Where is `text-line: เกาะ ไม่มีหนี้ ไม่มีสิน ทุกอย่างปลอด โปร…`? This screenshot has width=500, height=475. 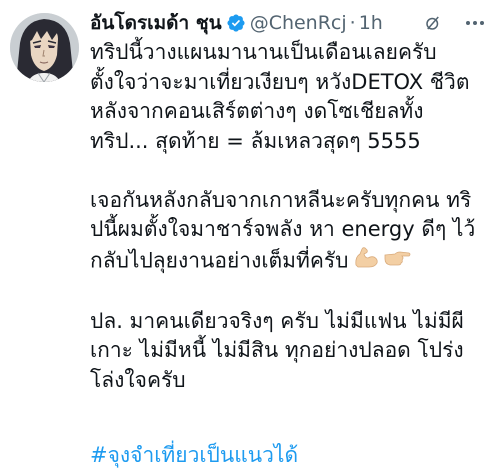
text-line: เกาะ ไม่มีหนี้ ไม่มีสิน ทุกอย่างปลอด โปร… is located at coordinates (277, 350).